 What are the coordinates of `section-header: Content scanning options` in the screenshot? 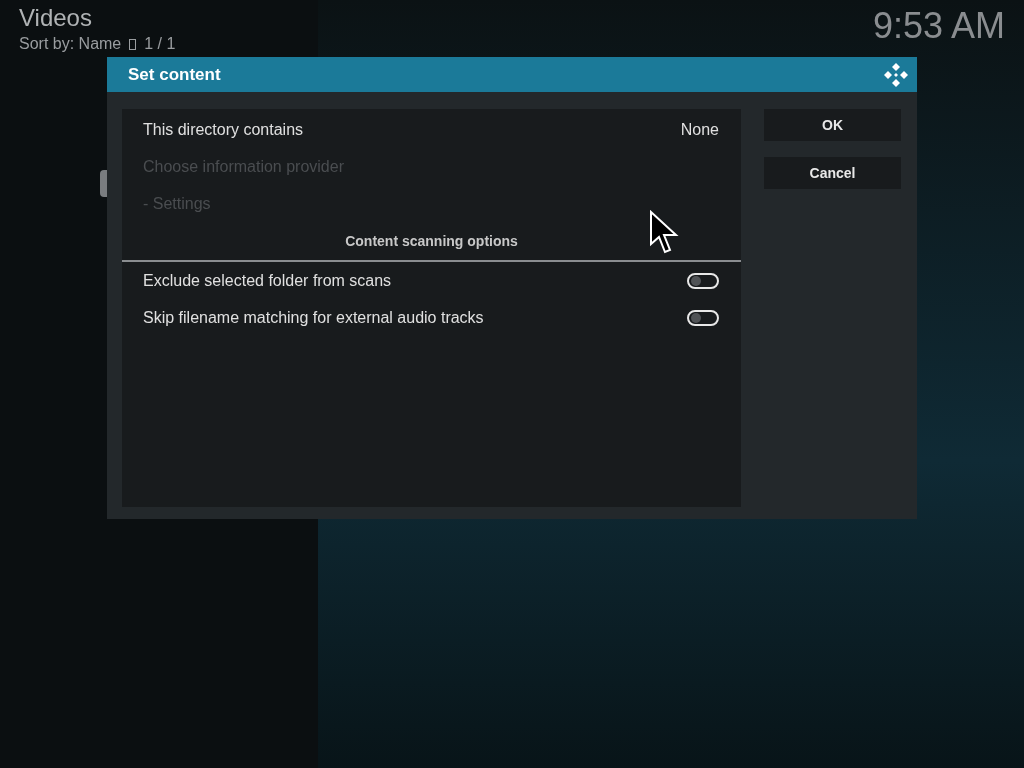 It's located at (431, 241).